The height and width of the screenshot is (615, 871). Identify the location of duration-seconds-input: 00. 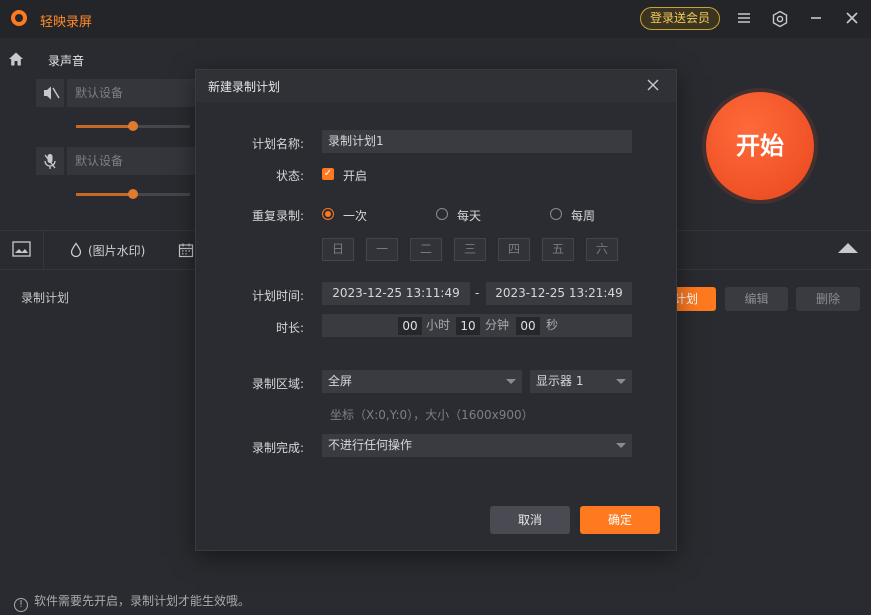
(528, 326).